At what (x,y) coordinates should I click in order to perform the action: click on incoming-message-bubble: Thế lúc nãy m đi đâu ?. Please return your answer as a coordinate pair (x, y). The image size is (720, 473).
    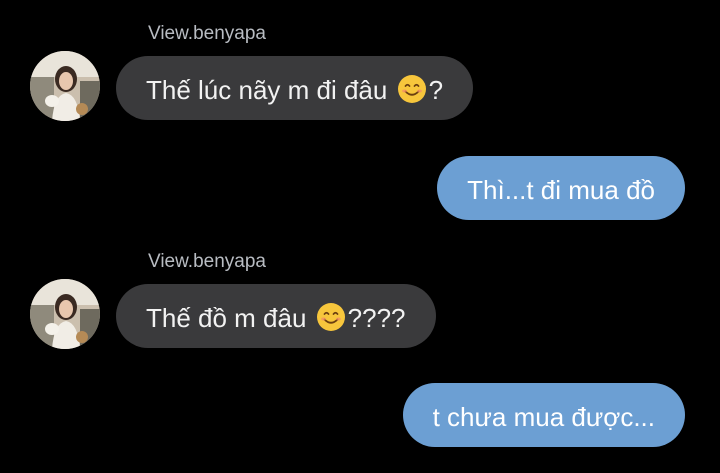
    Looking at the image, I should click on (295, 88).